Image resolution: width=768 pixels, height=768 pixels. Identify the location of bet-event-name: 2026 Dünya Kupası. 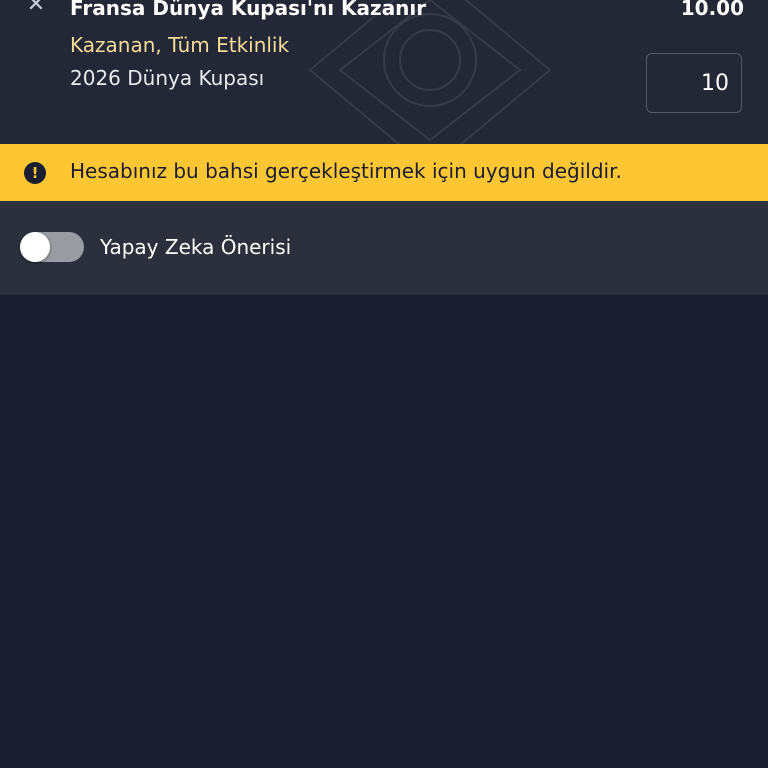
(167, 78).